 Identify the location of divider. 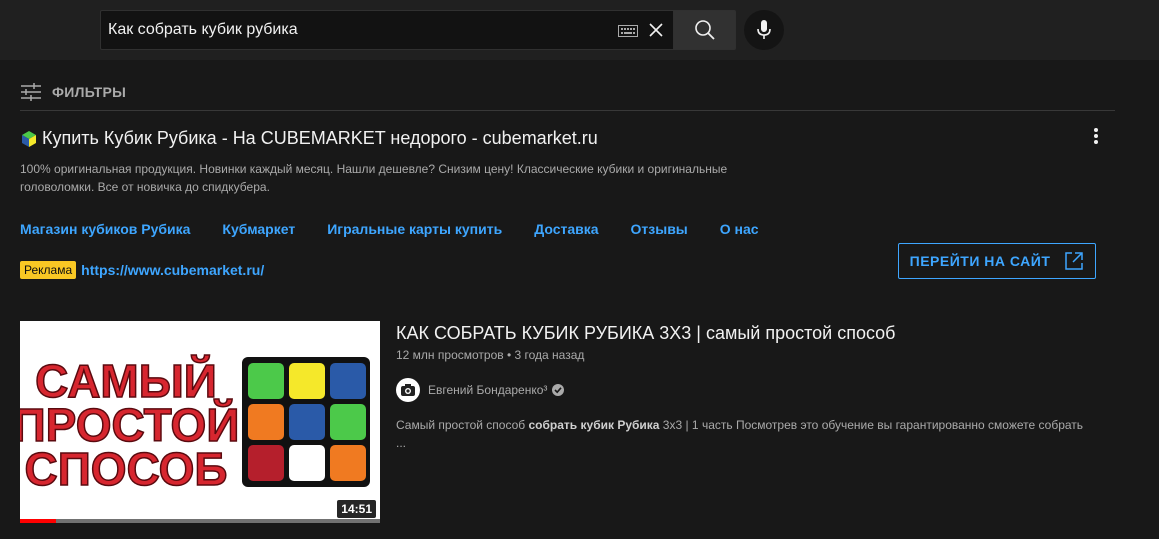
(567, 110).